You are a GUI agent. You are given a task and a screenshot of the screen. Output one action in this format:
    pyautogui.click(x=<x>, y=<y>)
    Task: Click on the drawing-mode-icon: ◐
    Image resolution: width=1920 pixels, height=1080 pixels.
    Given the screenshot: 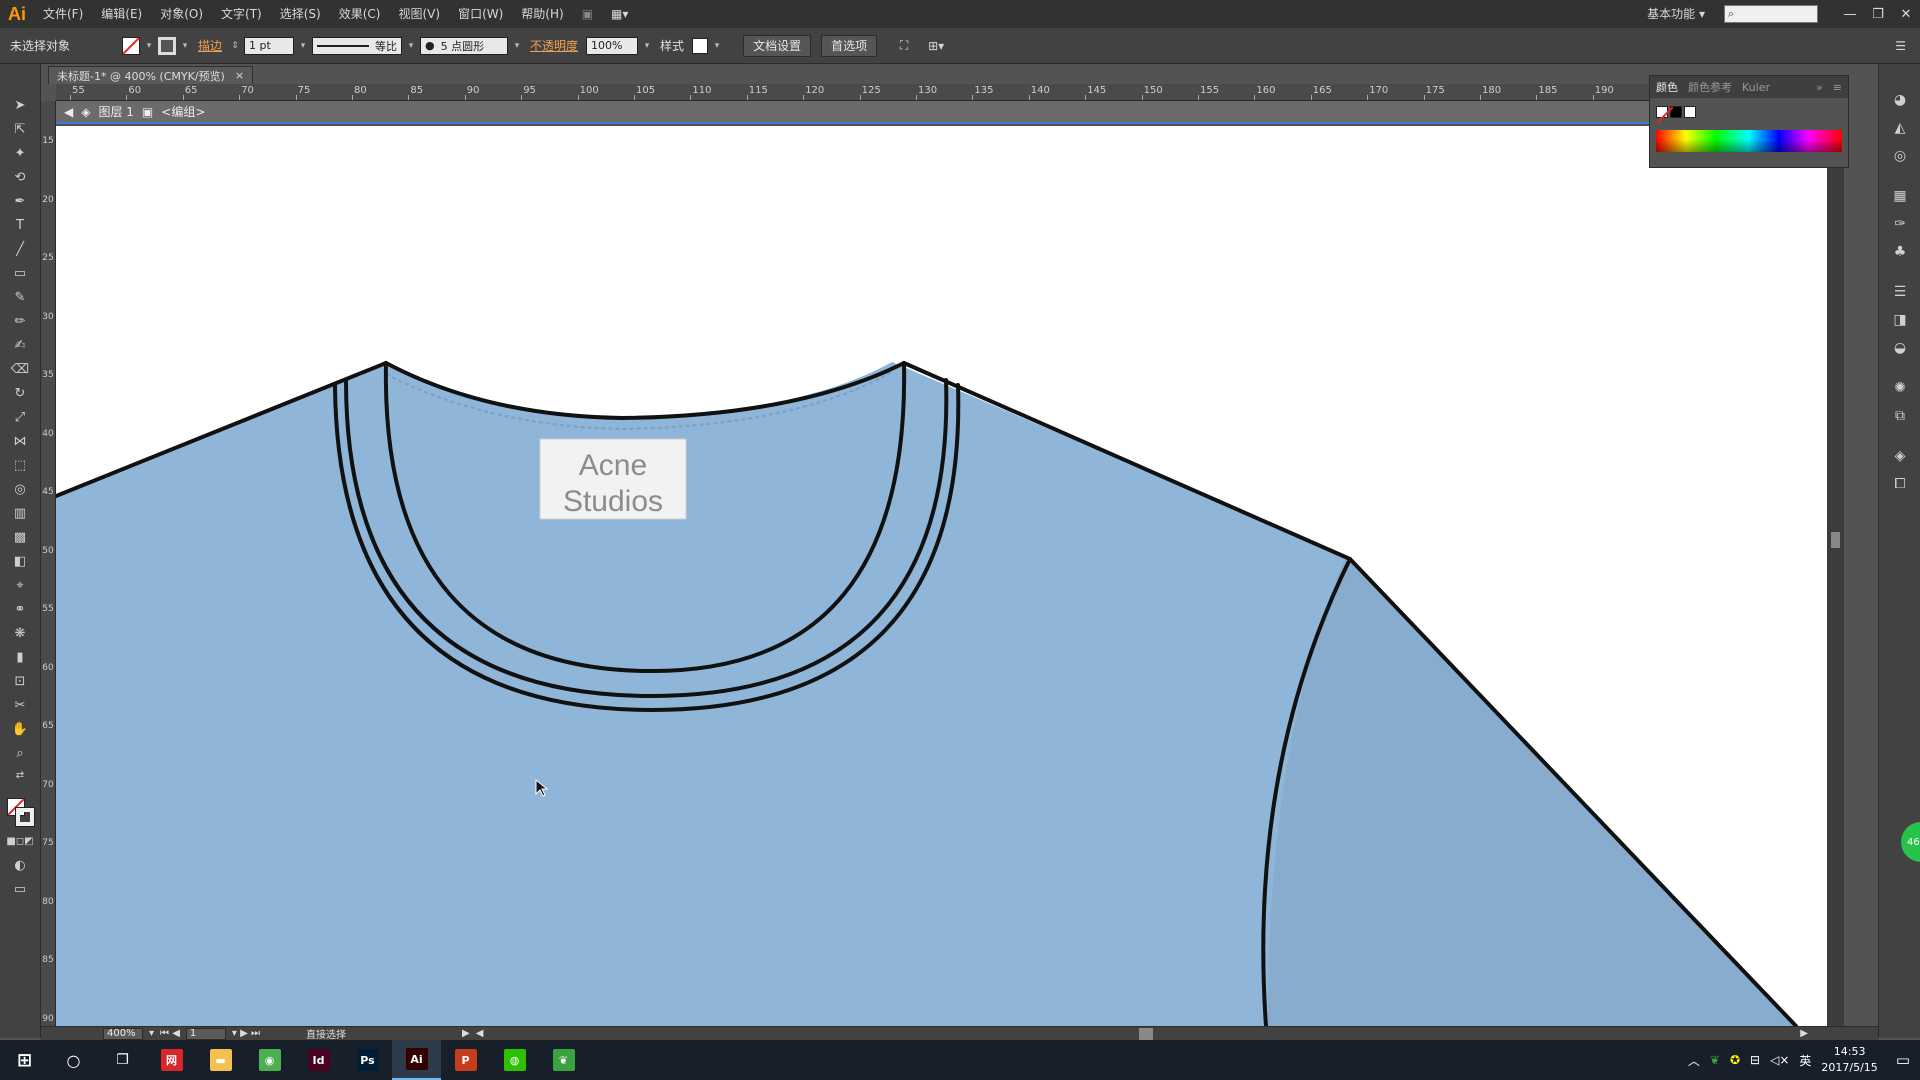 What is the action you would take?
    pyautogui.click(x=20, y=865)
    